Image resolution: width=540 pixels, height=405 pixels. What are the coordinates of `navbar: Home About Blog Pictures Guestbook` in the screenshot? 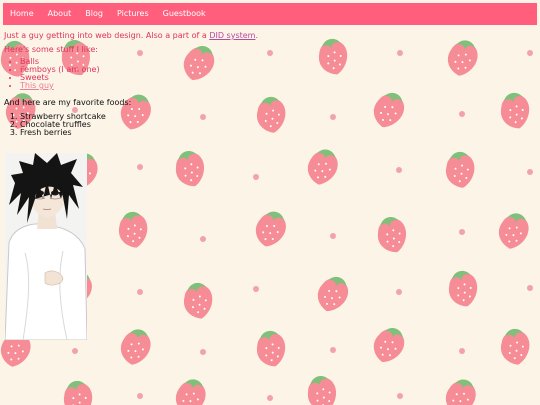 It's located at (270, 14).